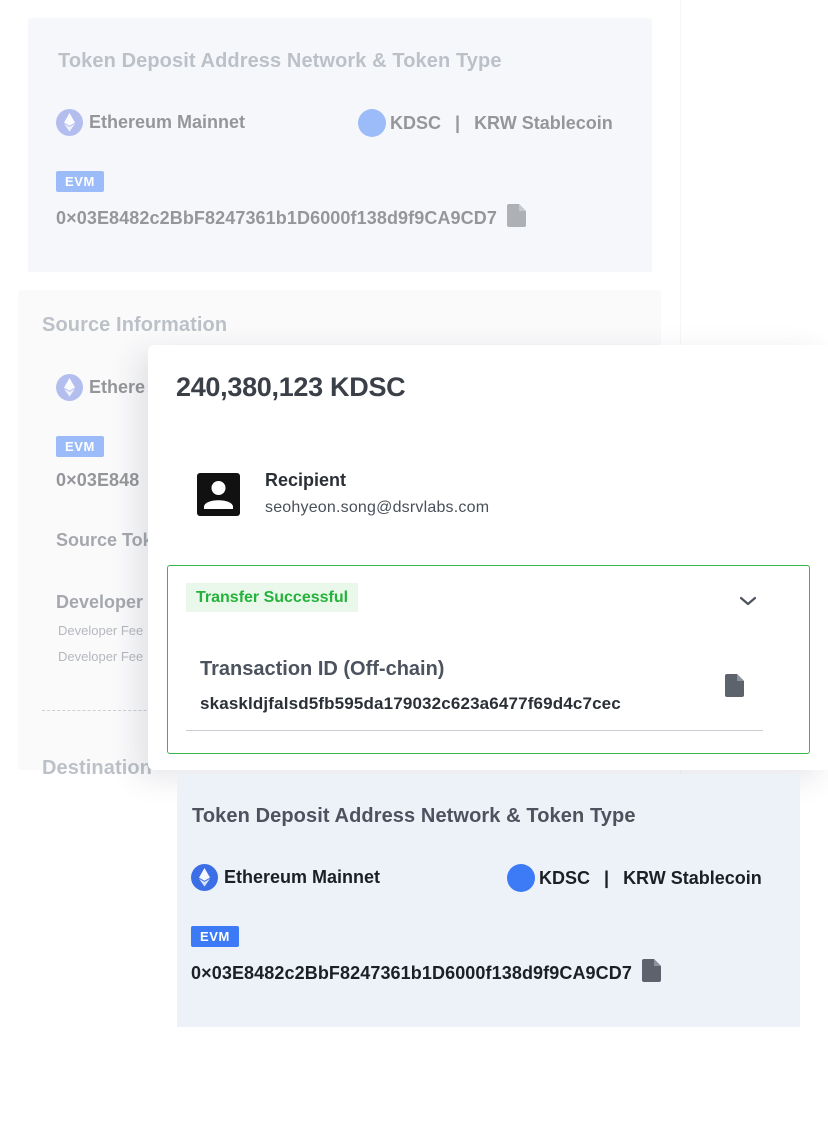 The height and width of the screenshot is (1131, 828). I want to click on source-address-partial: 0×03E848, so click(98, 480).